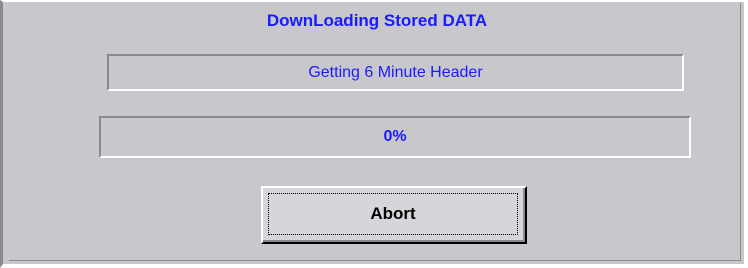  I want to click on status-panel: Getting 6 Minute Header, so click(395, 72).